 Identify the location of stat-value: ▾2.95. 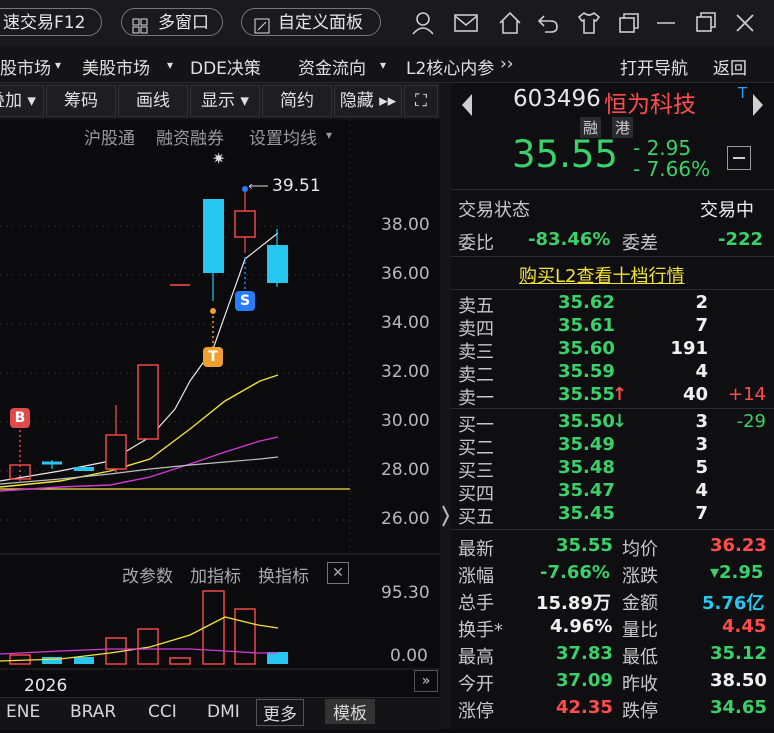
(737, 572).